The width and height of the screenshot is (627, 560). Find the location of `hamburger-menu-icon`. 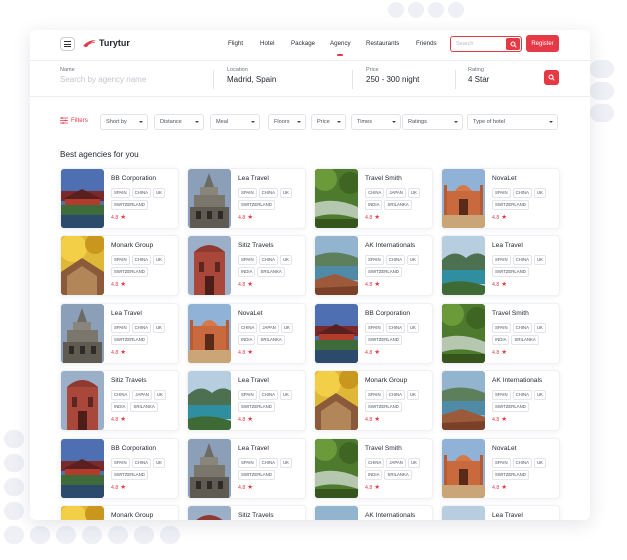

hamburger-menu-icon is located at coordinates (67, 44).